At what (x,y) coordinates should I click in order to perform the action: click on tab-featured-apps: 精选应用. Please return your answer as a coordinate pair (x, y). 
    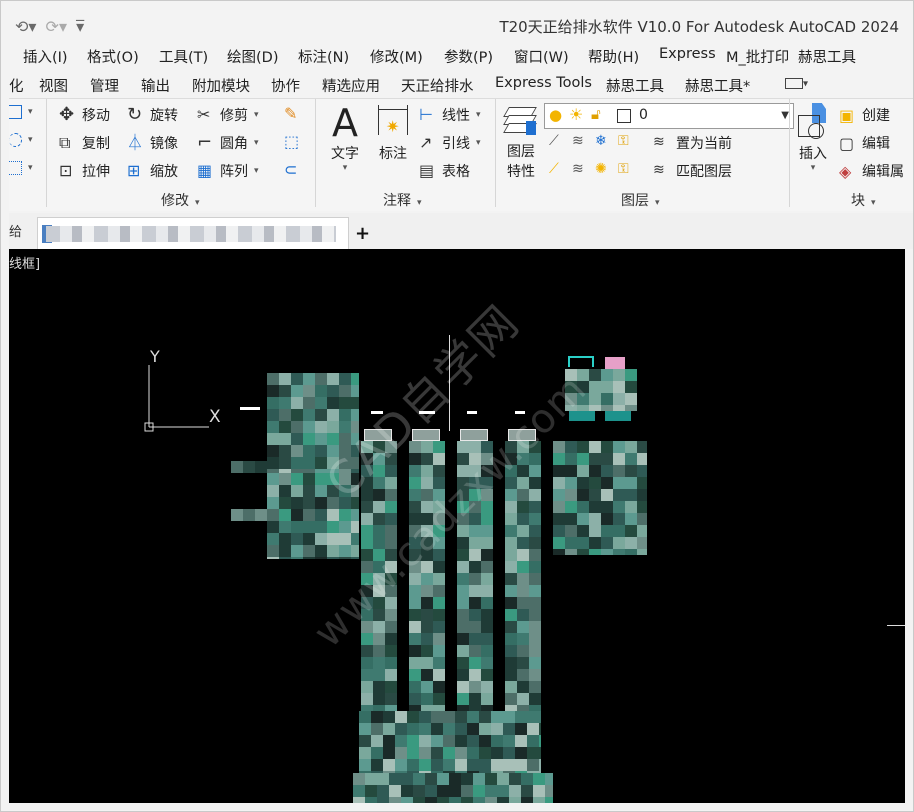
    Looking at the image, I should click on (351, 85).